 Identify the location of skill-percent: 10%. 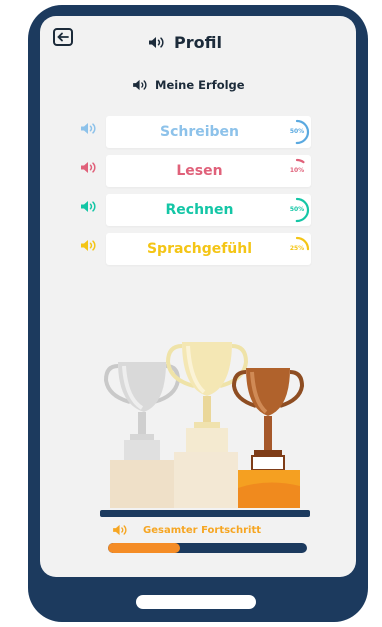
(297, 170).